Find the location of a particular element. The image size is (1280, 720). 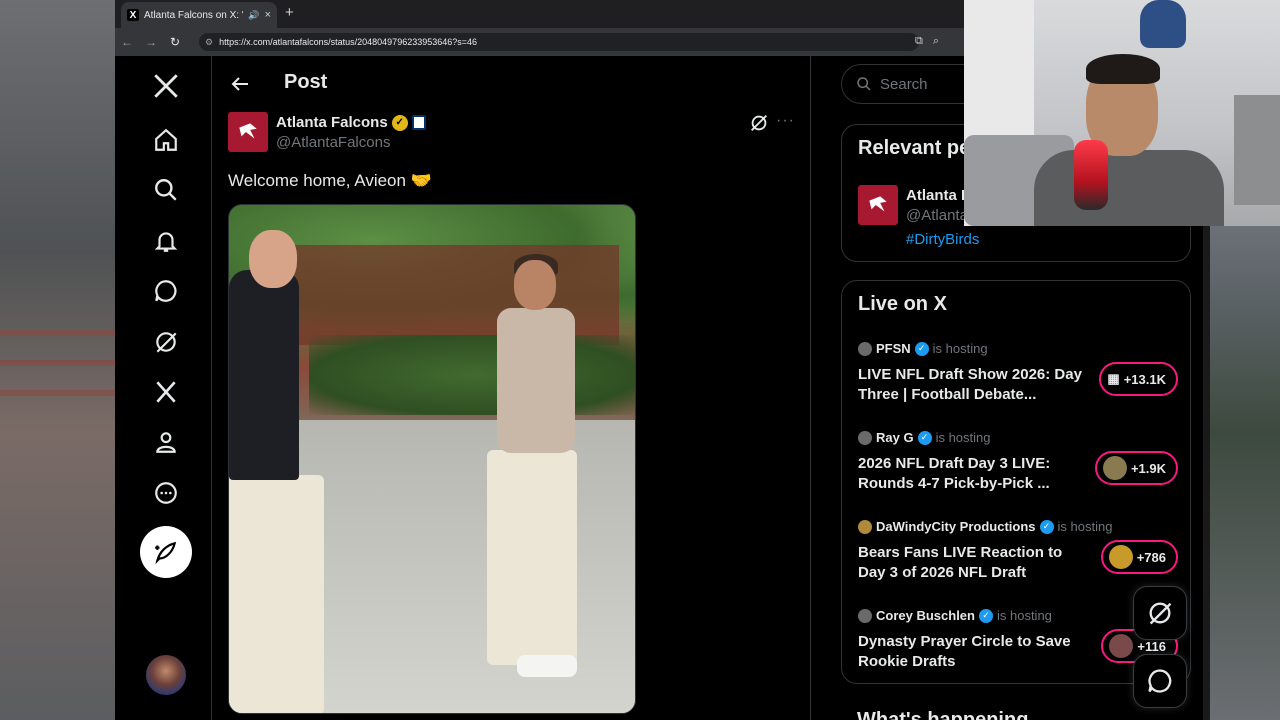

author-name-text: Atlanta Falcons is located at coordinates (332, 122).